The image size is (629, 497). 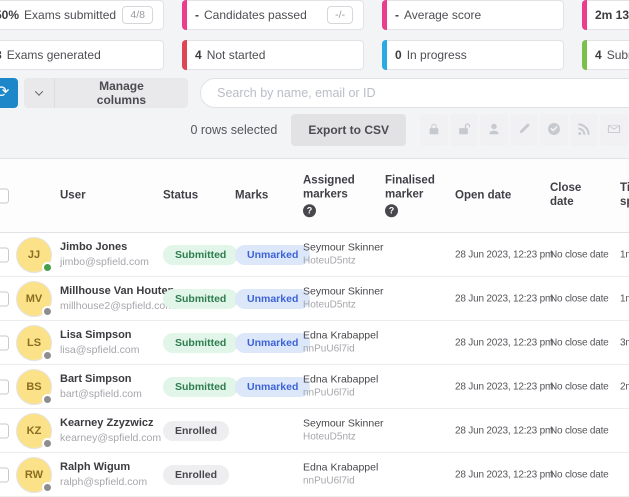 What do you see at coordinates (100, 342) in the screenshot?
I see `user-cell: Lisa Simpson lisa@spfield.com` at bounding box center [100, 342].